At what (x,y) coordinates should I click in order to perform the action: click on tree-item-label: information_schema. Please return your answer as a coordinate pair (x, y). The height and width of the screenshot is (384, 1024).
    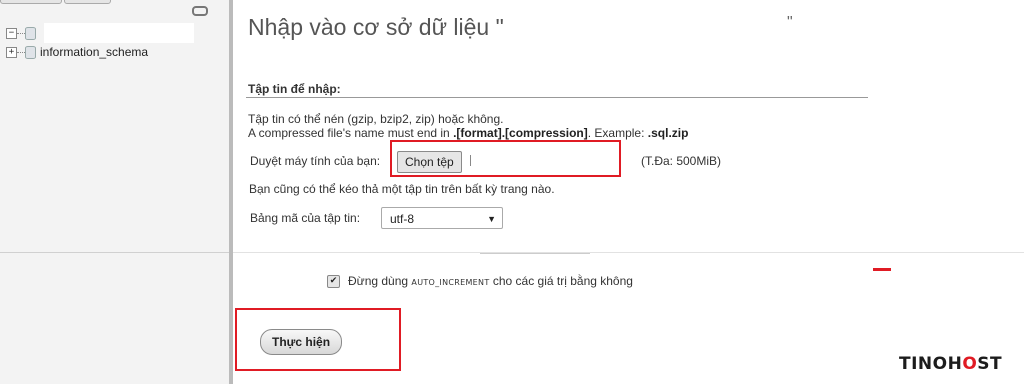
    Looking at the image, I should click on (94, 52).